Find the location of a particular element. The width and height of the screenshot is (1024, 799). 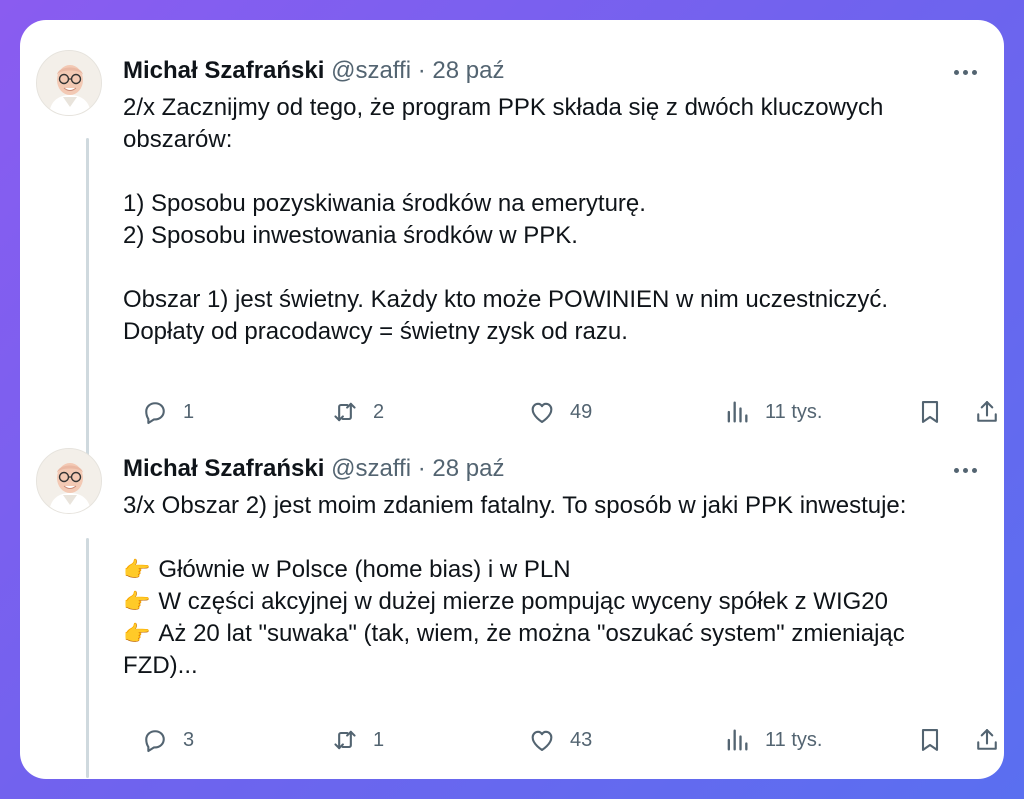

reply-button: 1 is located at coordinates (167, 412).